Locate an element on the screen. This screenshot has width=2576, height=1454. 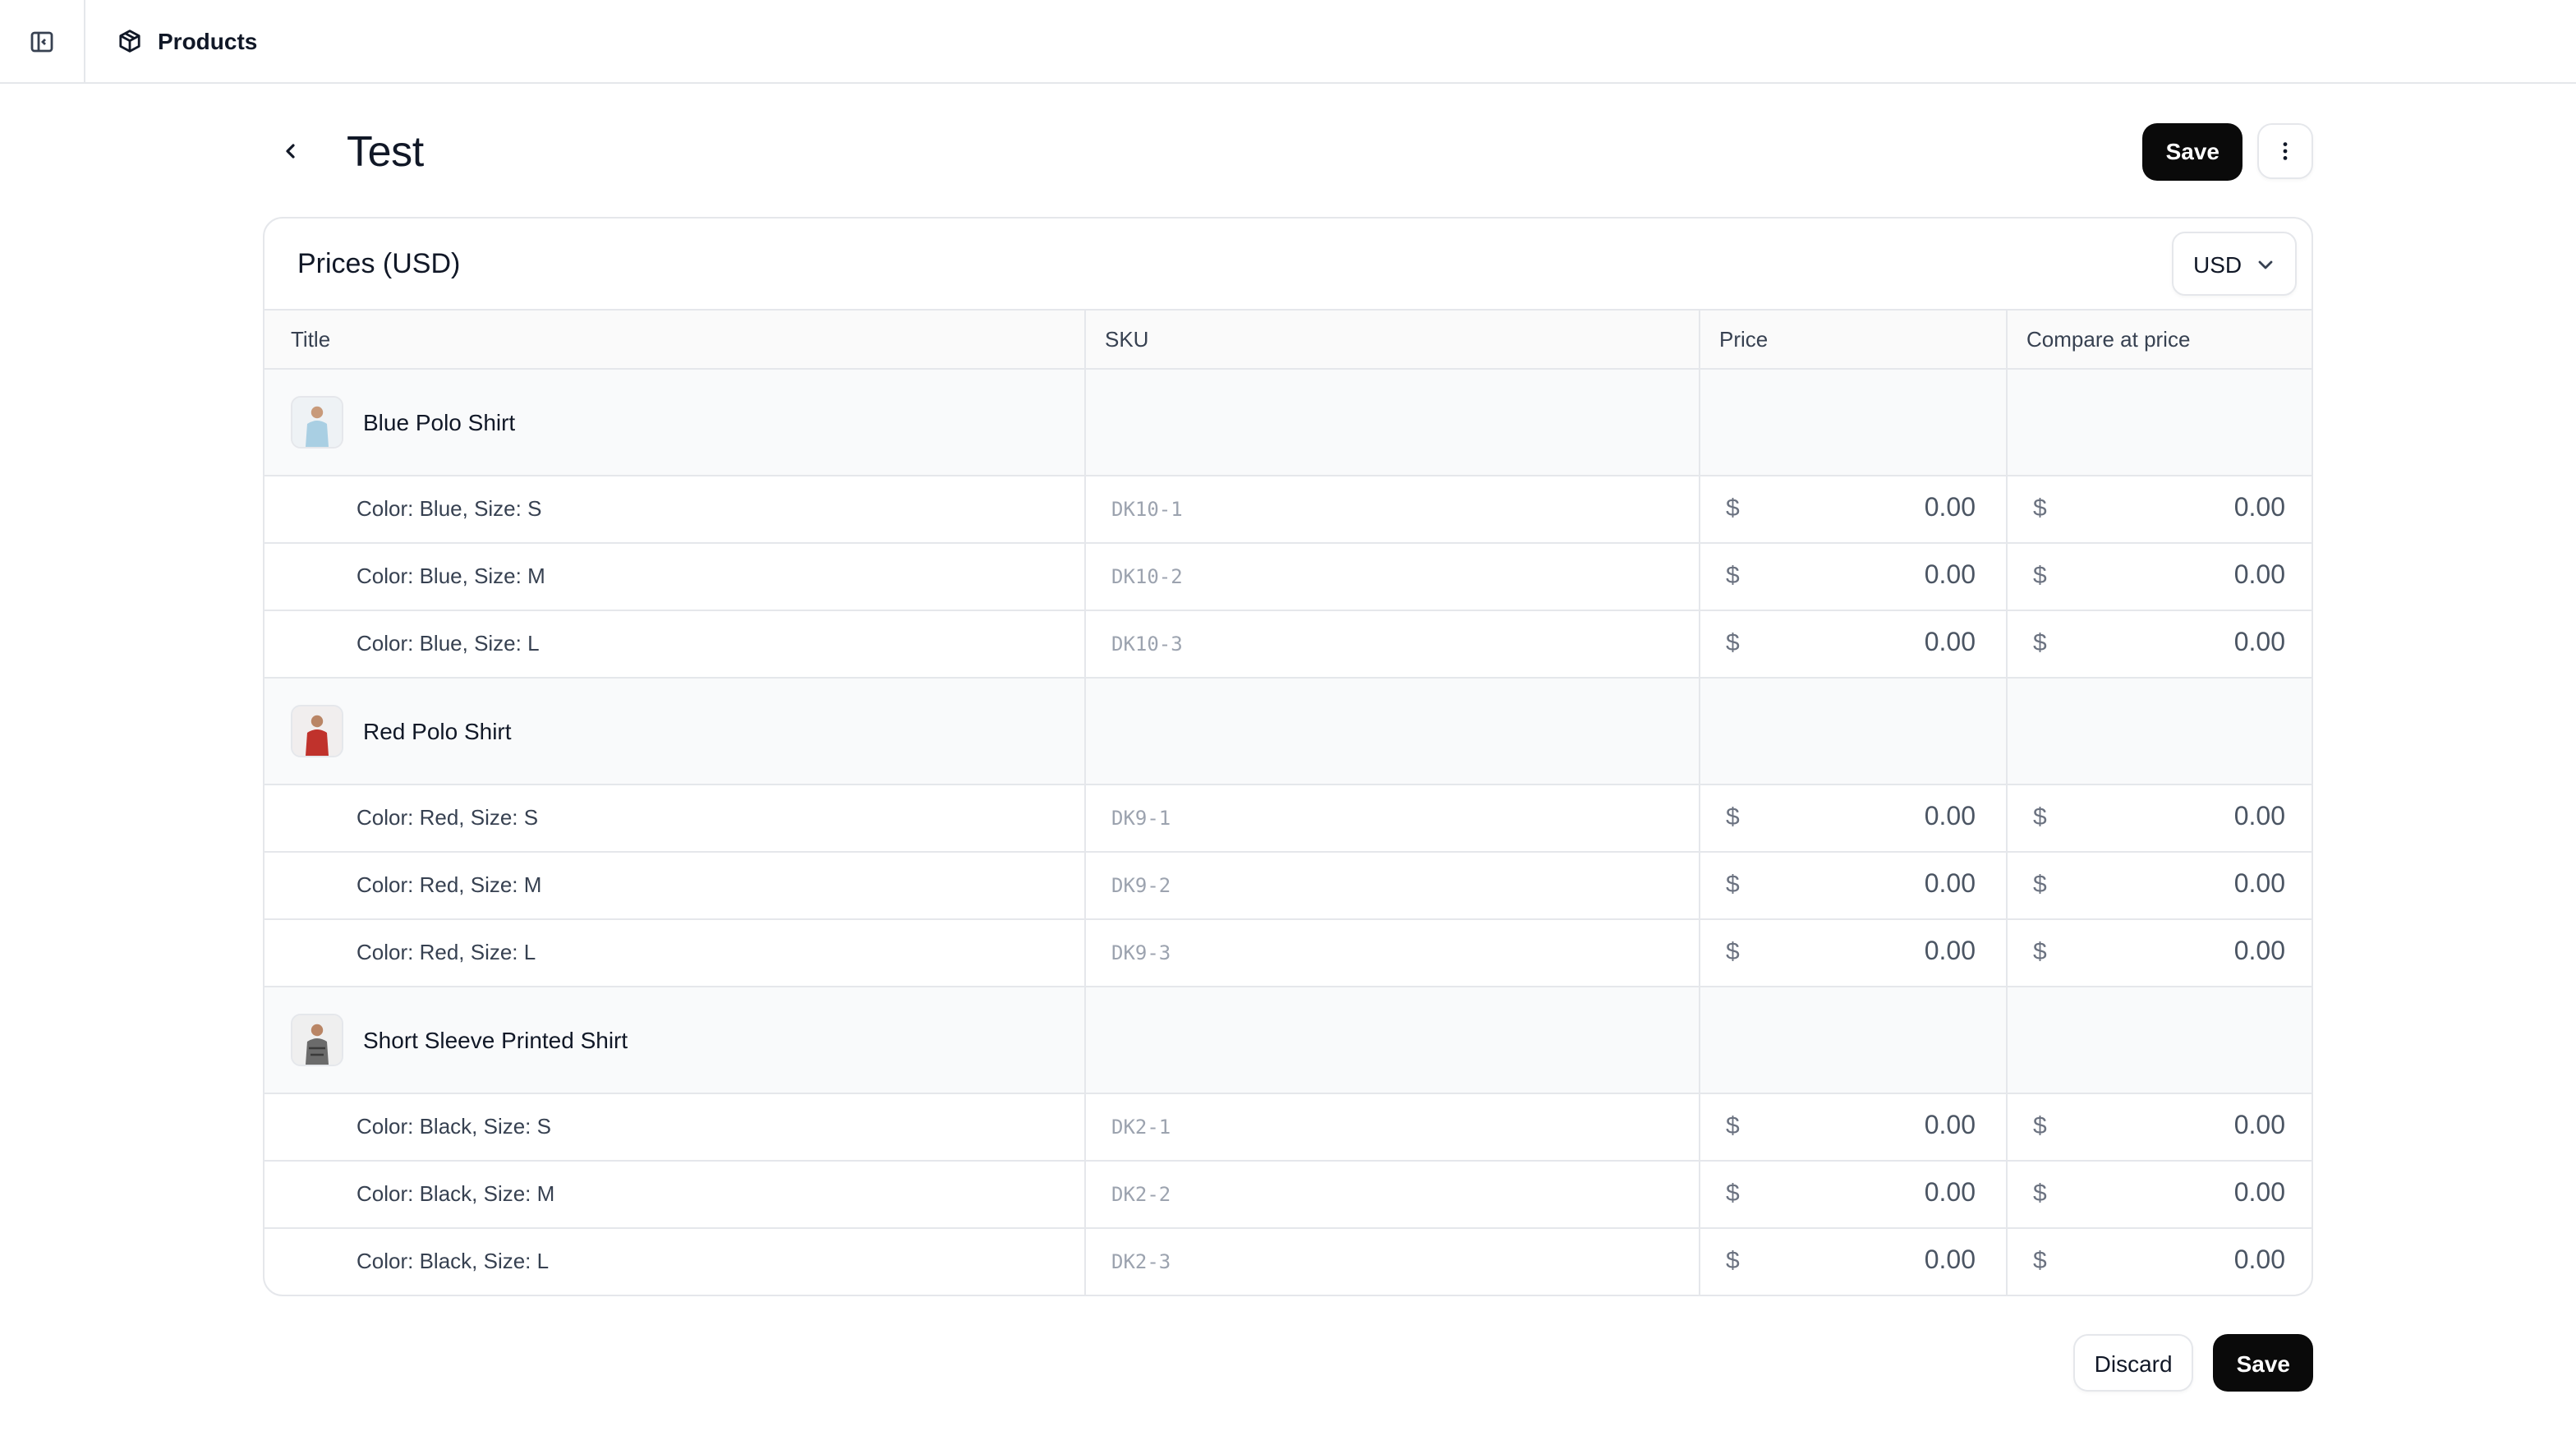
save-button: Save is located at coordinates (2192, 151).